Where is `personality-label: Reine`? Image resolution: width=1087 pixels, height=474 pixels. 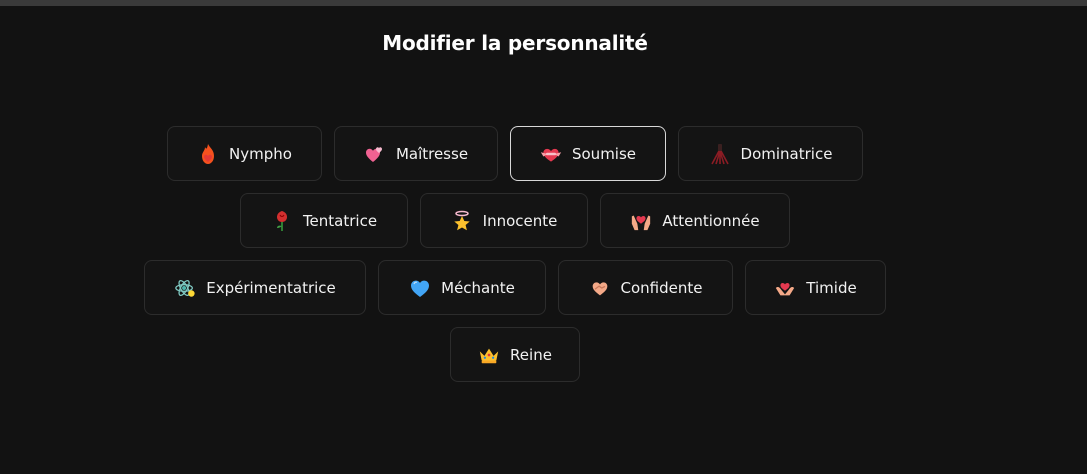
personality-label: Reine is located at coordinates (531, 354).